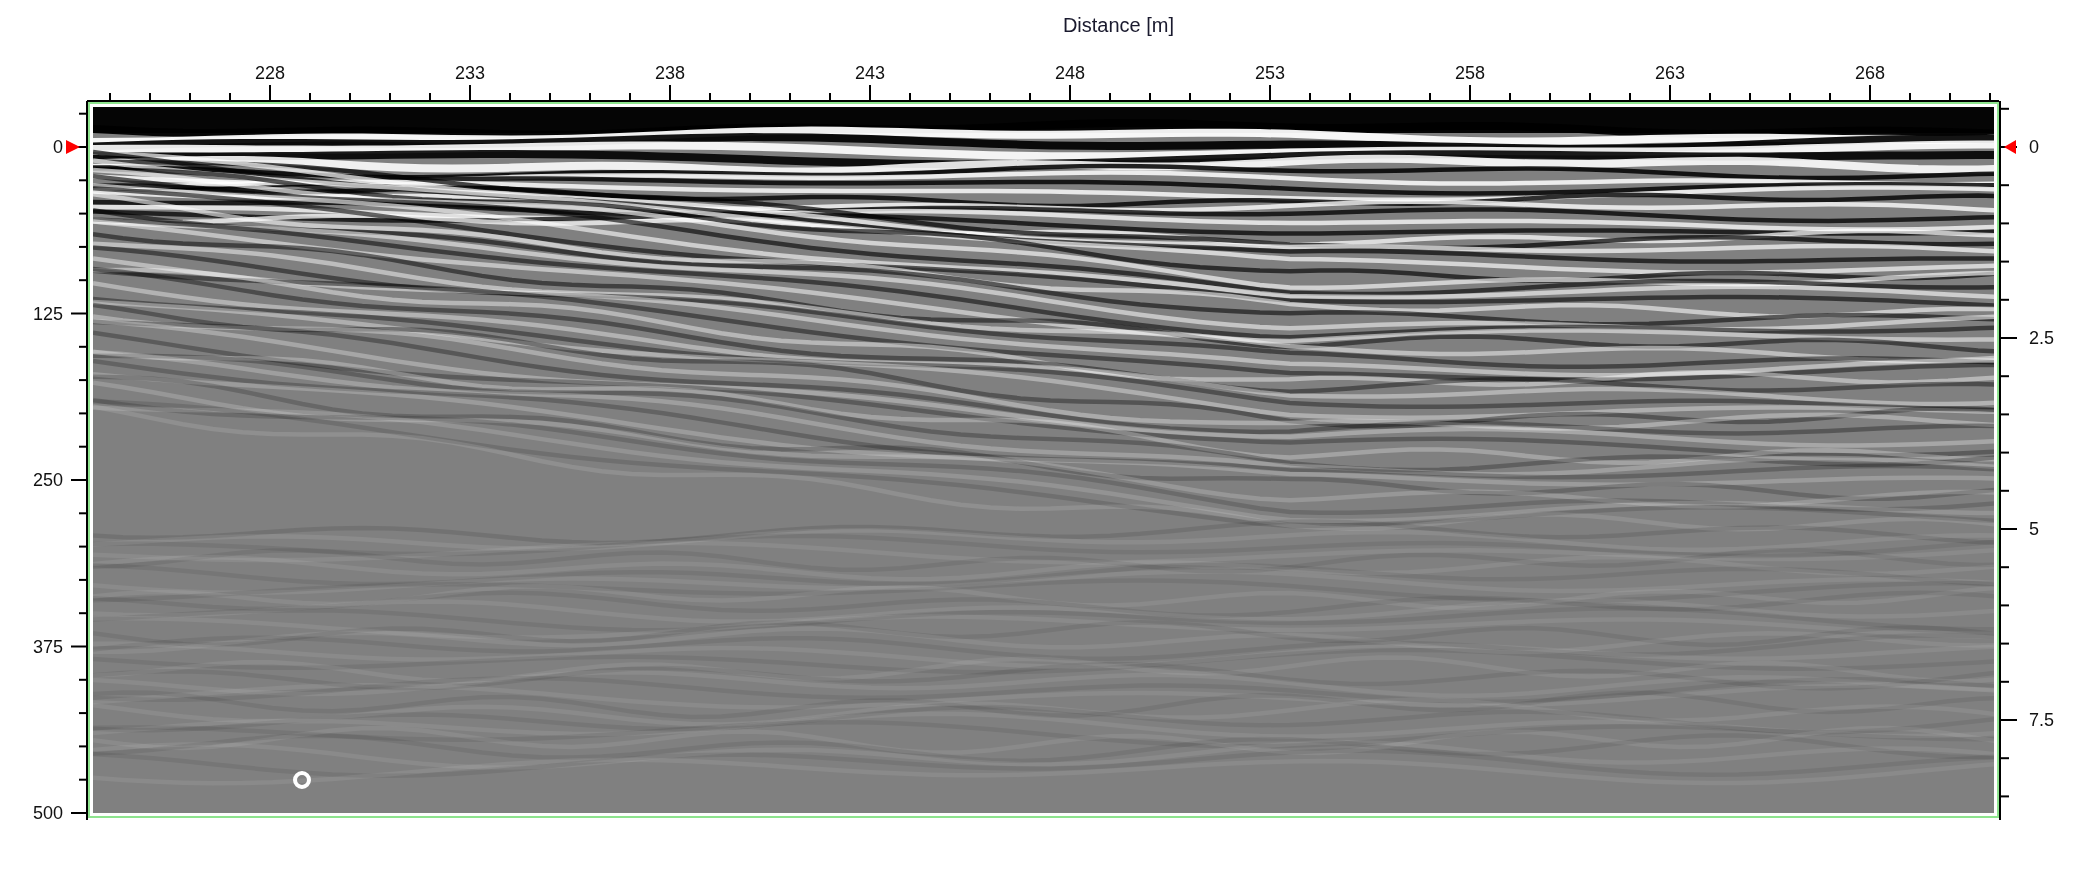 This screenshot has width=2083, height=872. I want to click on tick-label: 7.5, so click(2042, 720).